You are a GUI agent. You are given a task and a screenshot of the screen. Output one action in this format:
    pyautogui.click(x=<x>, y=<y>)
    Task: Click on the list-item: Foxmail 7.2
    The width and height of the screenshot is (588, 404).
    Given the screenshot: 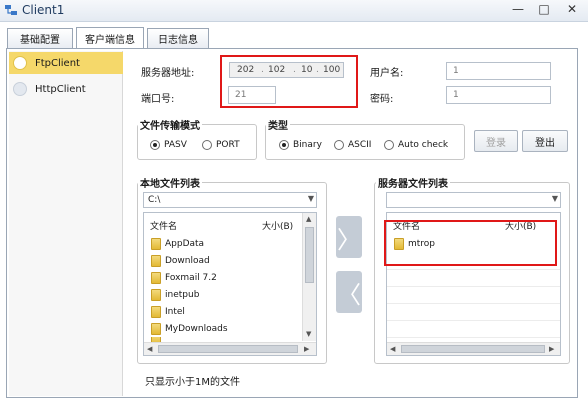 What is the action you would take?
    pyautogui.click(x=184, y=277)
    